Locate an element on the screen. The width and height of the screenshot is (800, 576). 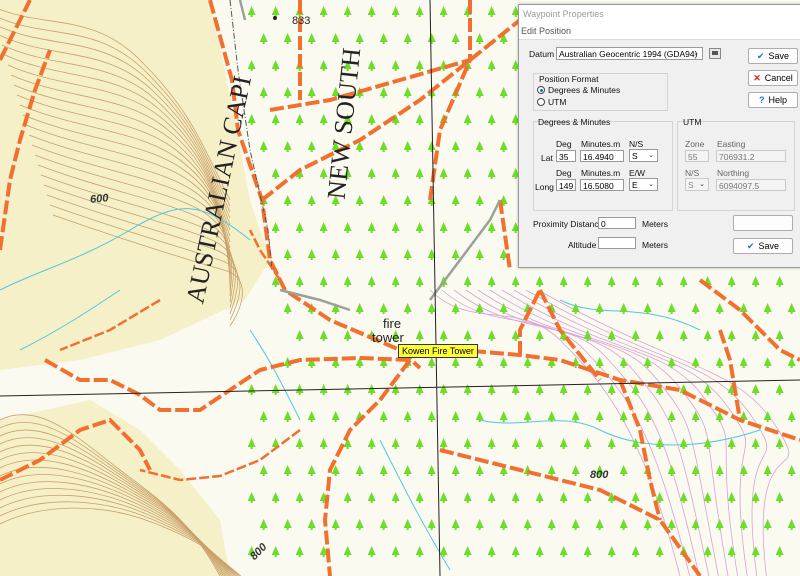
utm-ns-value: S is located at coordinates (691, 185).